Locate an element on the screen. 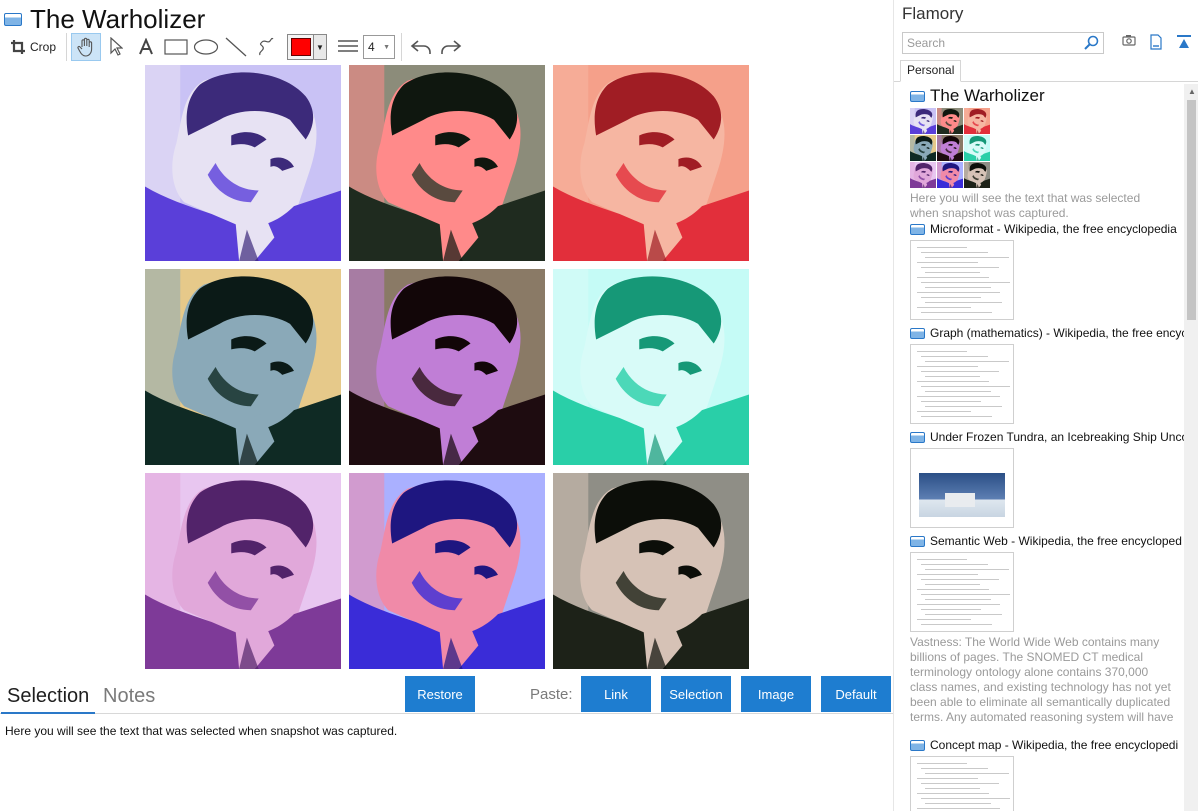  freehand-icon is located at coordinates (266, 46).